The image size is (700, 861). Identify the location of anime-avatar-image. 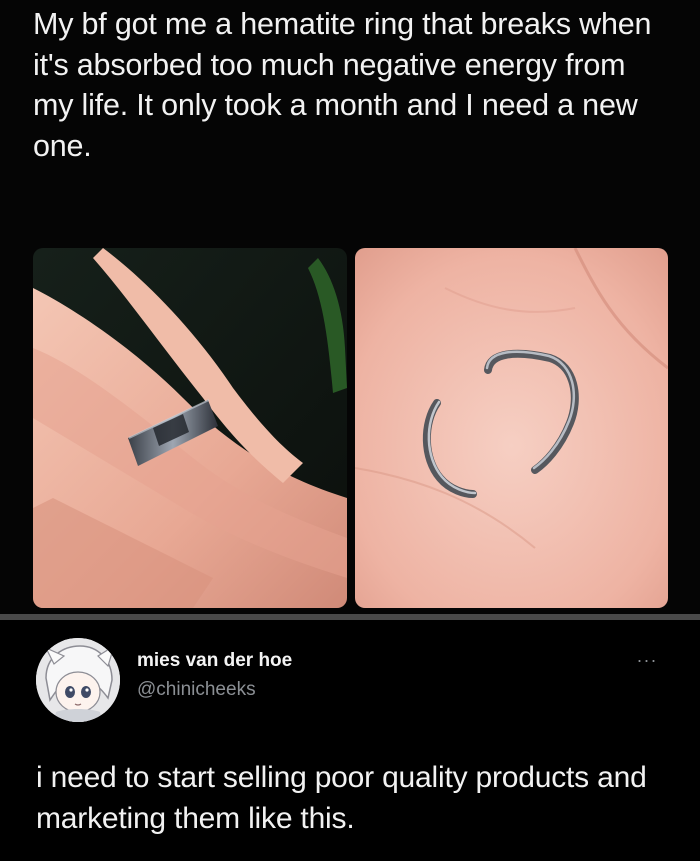
(78, 680).